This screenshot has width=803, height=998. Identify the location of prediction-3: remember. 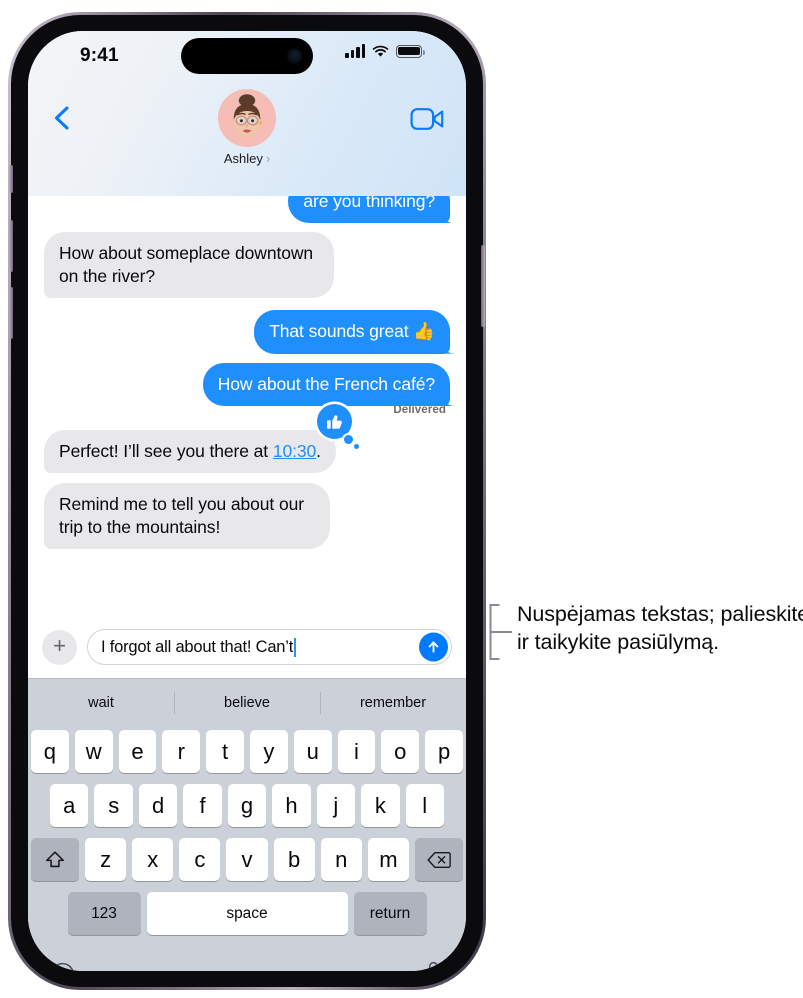
(393, 703).